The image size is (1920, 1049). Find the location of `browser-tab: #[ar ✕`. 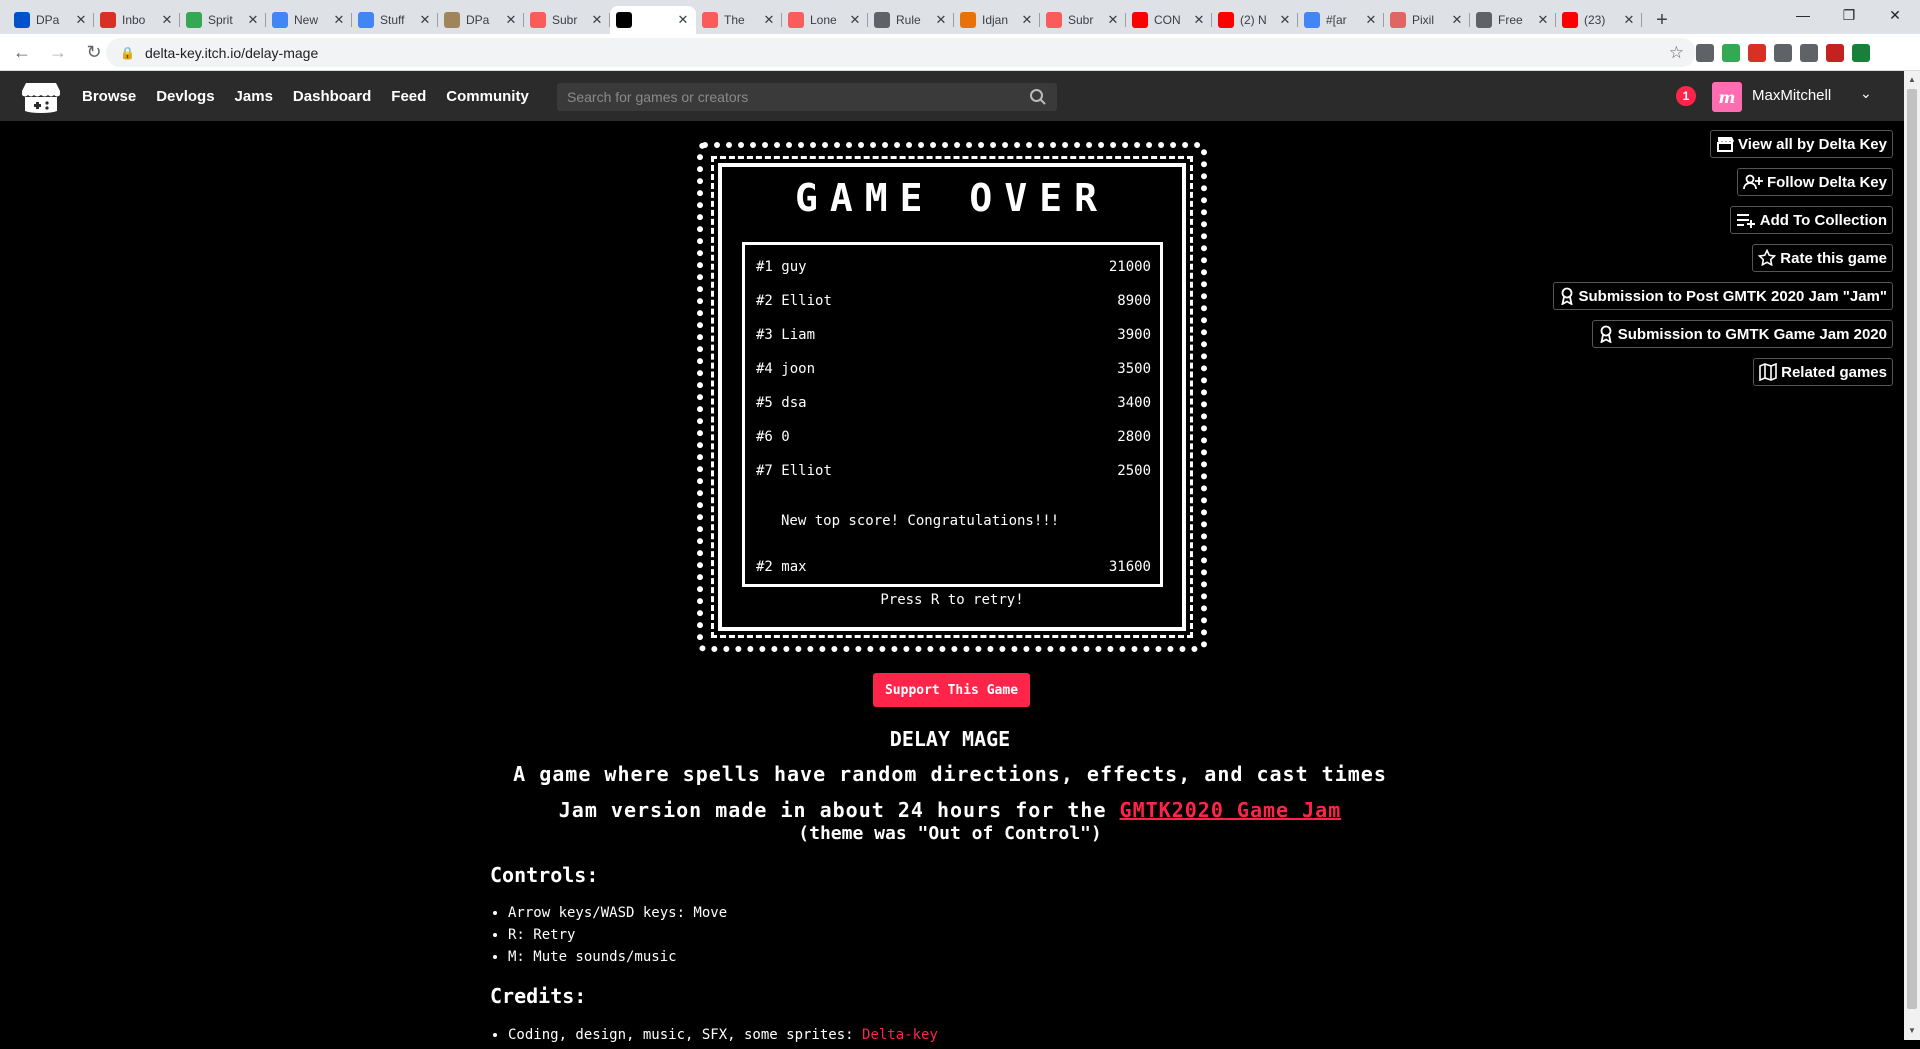

browser-tab: #[ar ✕ is located at coordinates (1341, 20).